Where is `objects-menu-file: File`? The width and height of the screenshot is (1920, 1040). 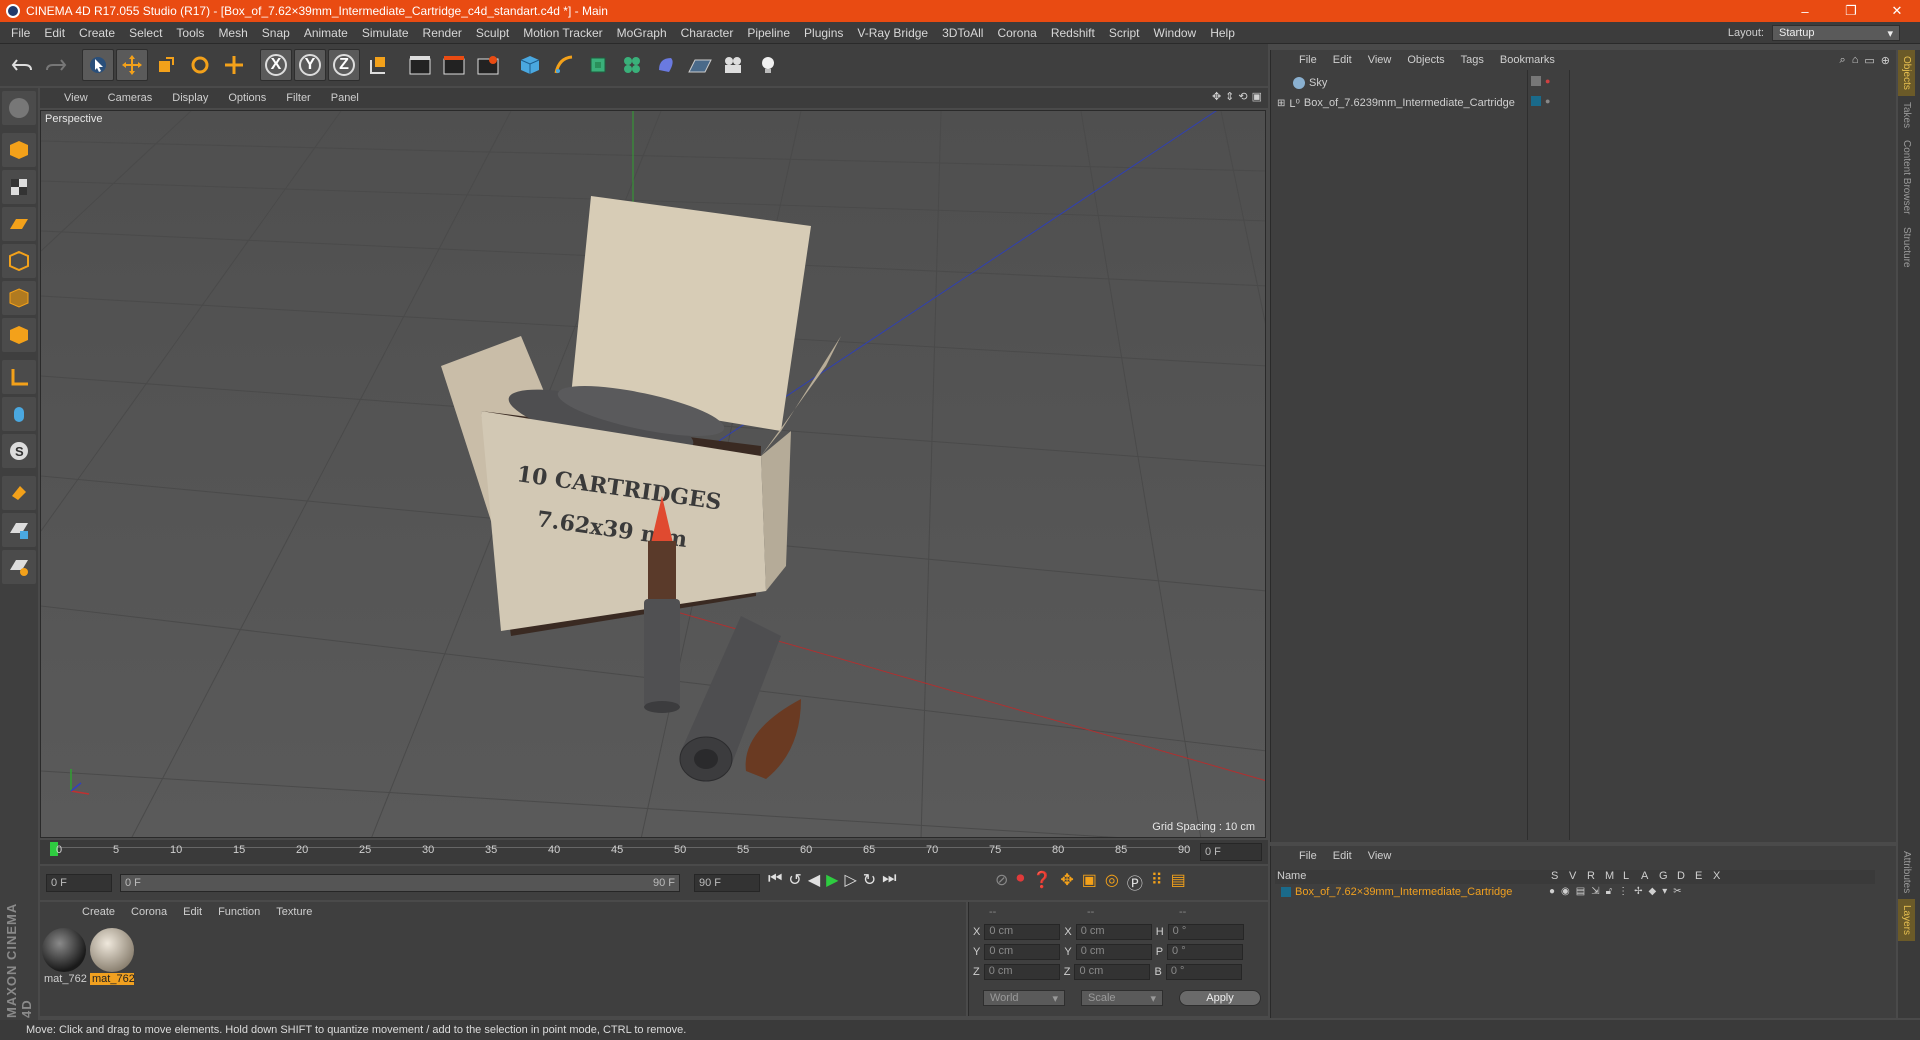 objects-menu-file: File is located at coordinates (1308, 60).